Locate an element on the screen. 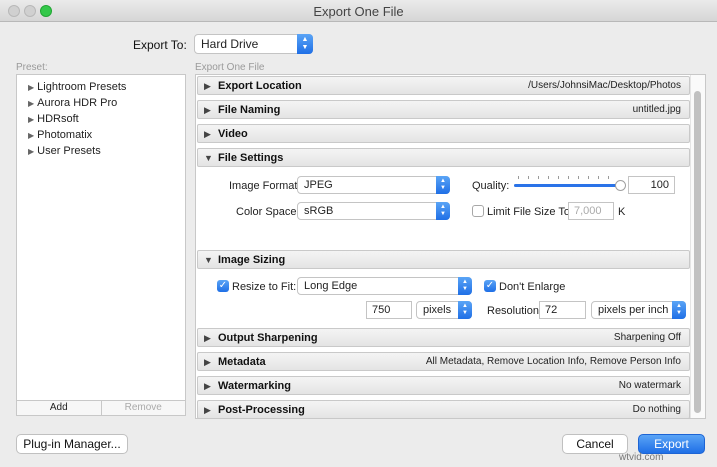 This screenshot has height=467, width=717. quality-slider is located at coordinates (567, 185).